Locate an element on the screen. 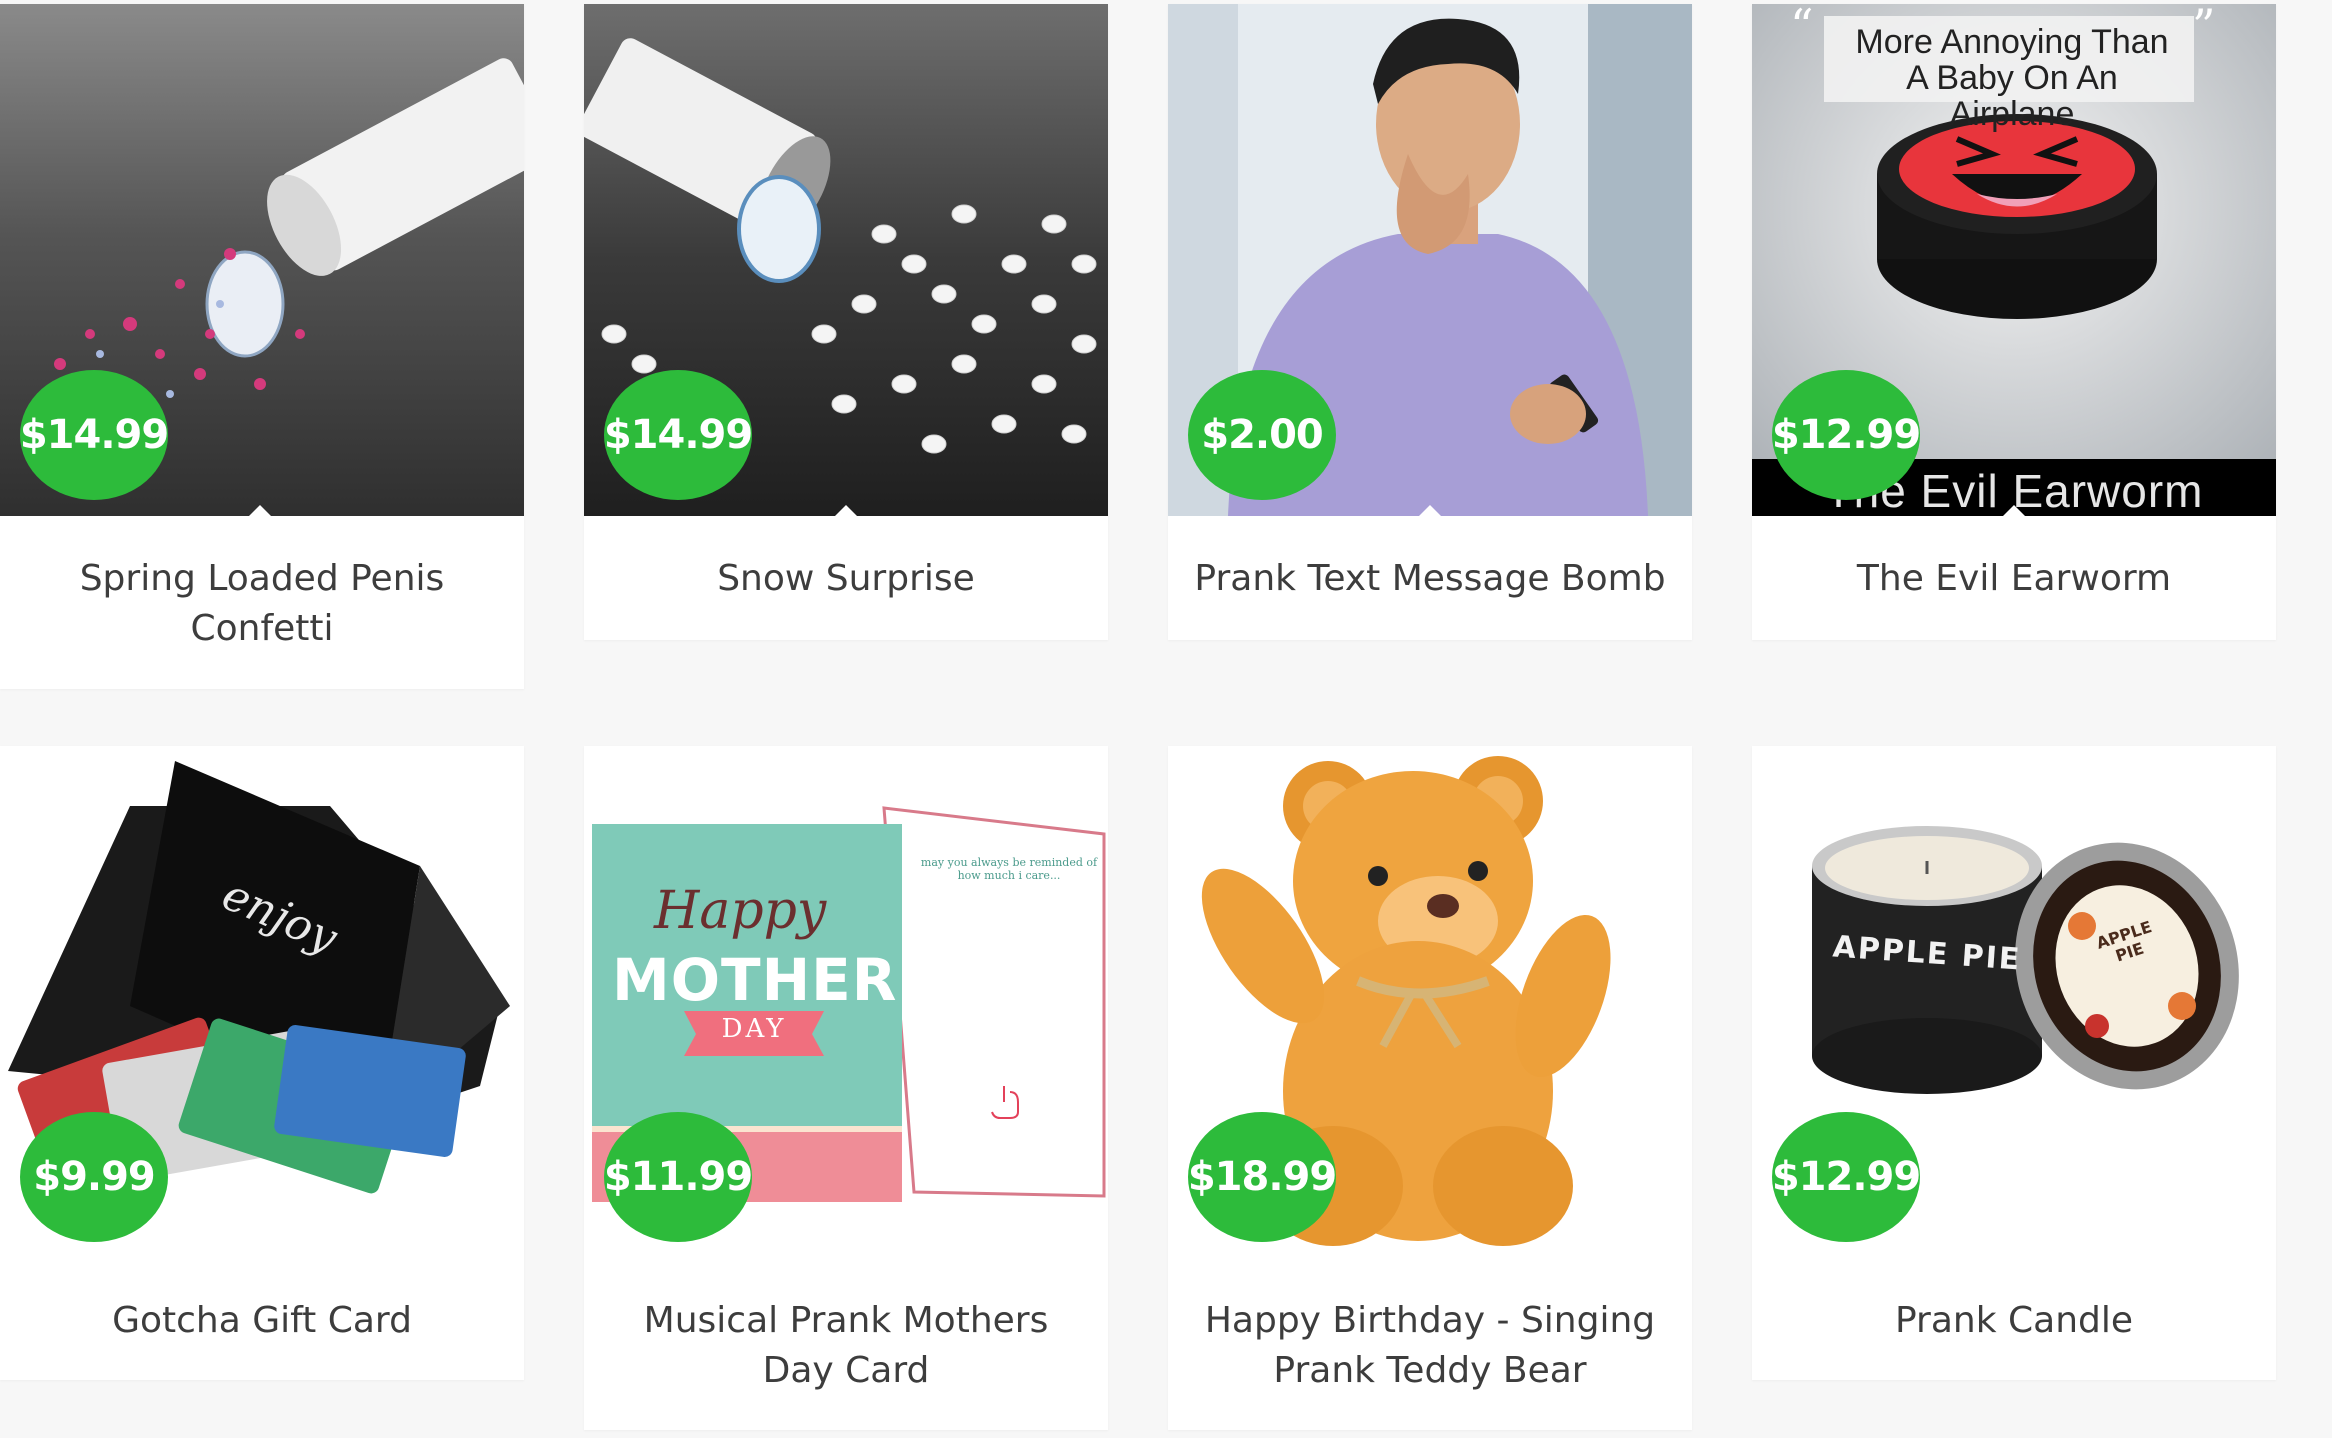 The height and width of the screenshot is (1438, 2332). price-badge: $2.00 is located at coordinates (1262, 435).